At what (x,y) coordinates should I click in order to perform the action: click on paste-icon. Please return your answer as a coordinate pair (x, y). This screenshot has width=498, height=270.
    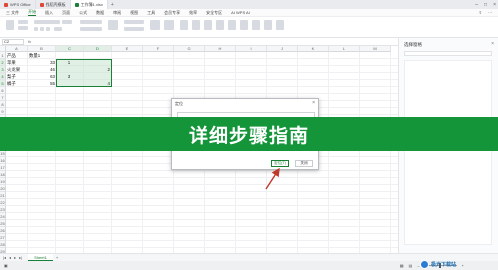
    Looking at the image, I should click on (10, 25).